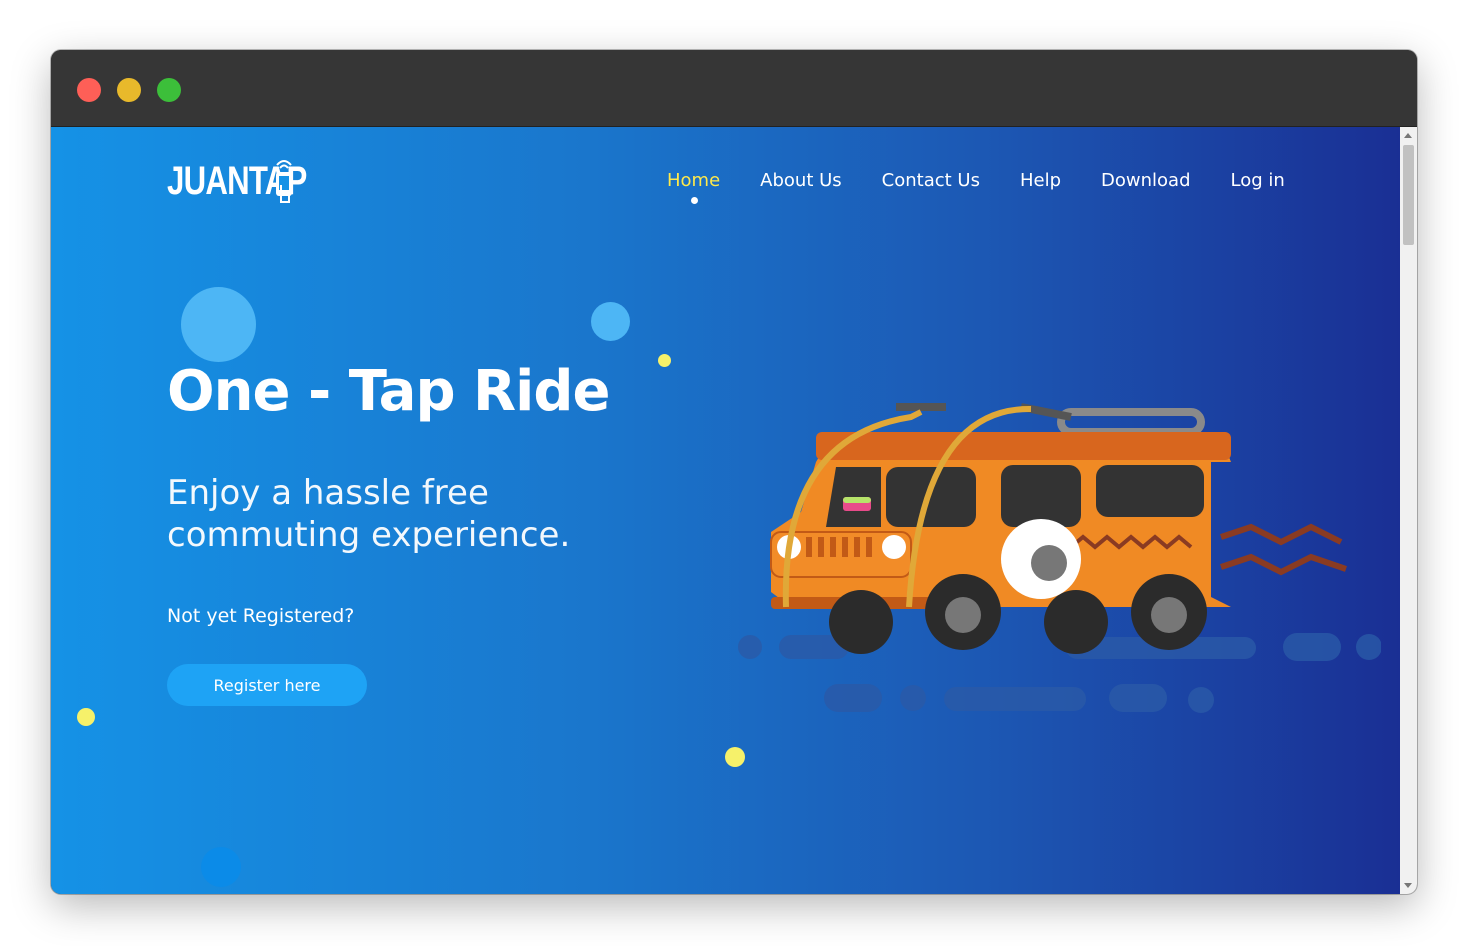 This screenshot has width=1468, height=946. Describe the element at coordinates (734, 88) in the screenshot. I see `title-bar` at that location.